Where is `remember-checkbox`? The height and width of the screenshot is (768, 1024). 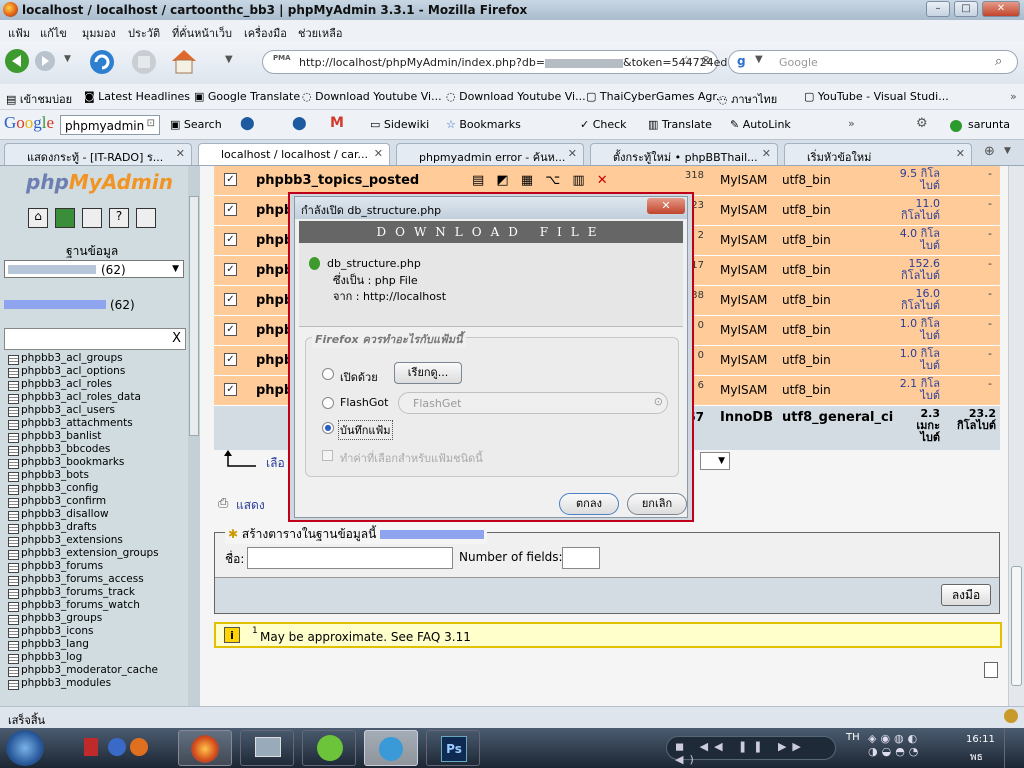 remember-checkbox is located at coordinates (327, 455).